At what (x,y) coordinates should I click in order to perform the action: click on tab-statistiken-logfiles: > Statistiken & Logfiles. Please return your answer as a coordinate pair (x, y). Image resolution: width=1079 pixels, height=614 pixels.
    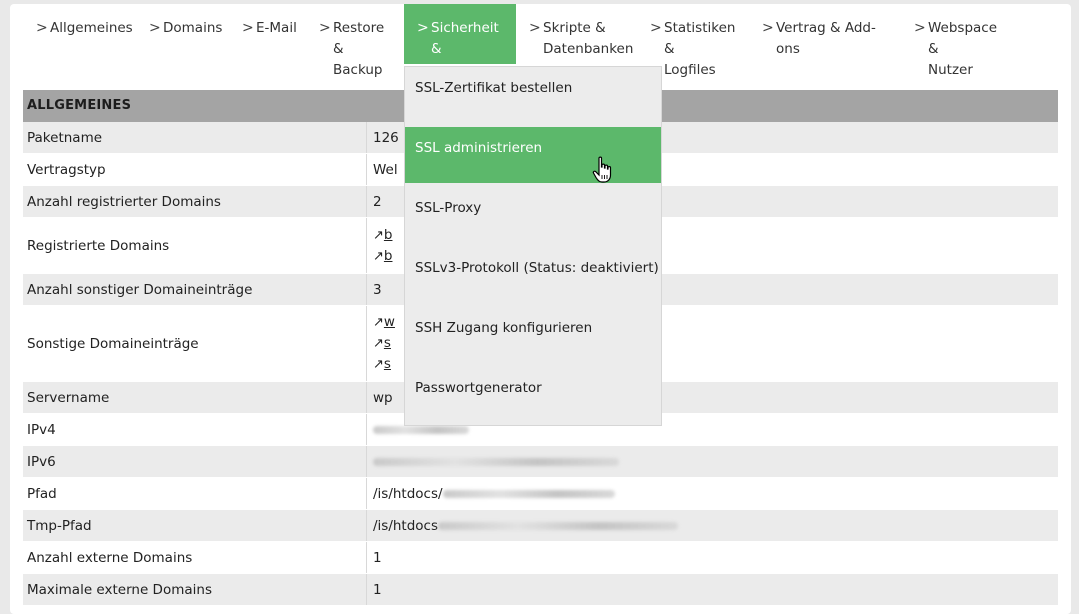
    Looking at the image, I should click on (693, 41).